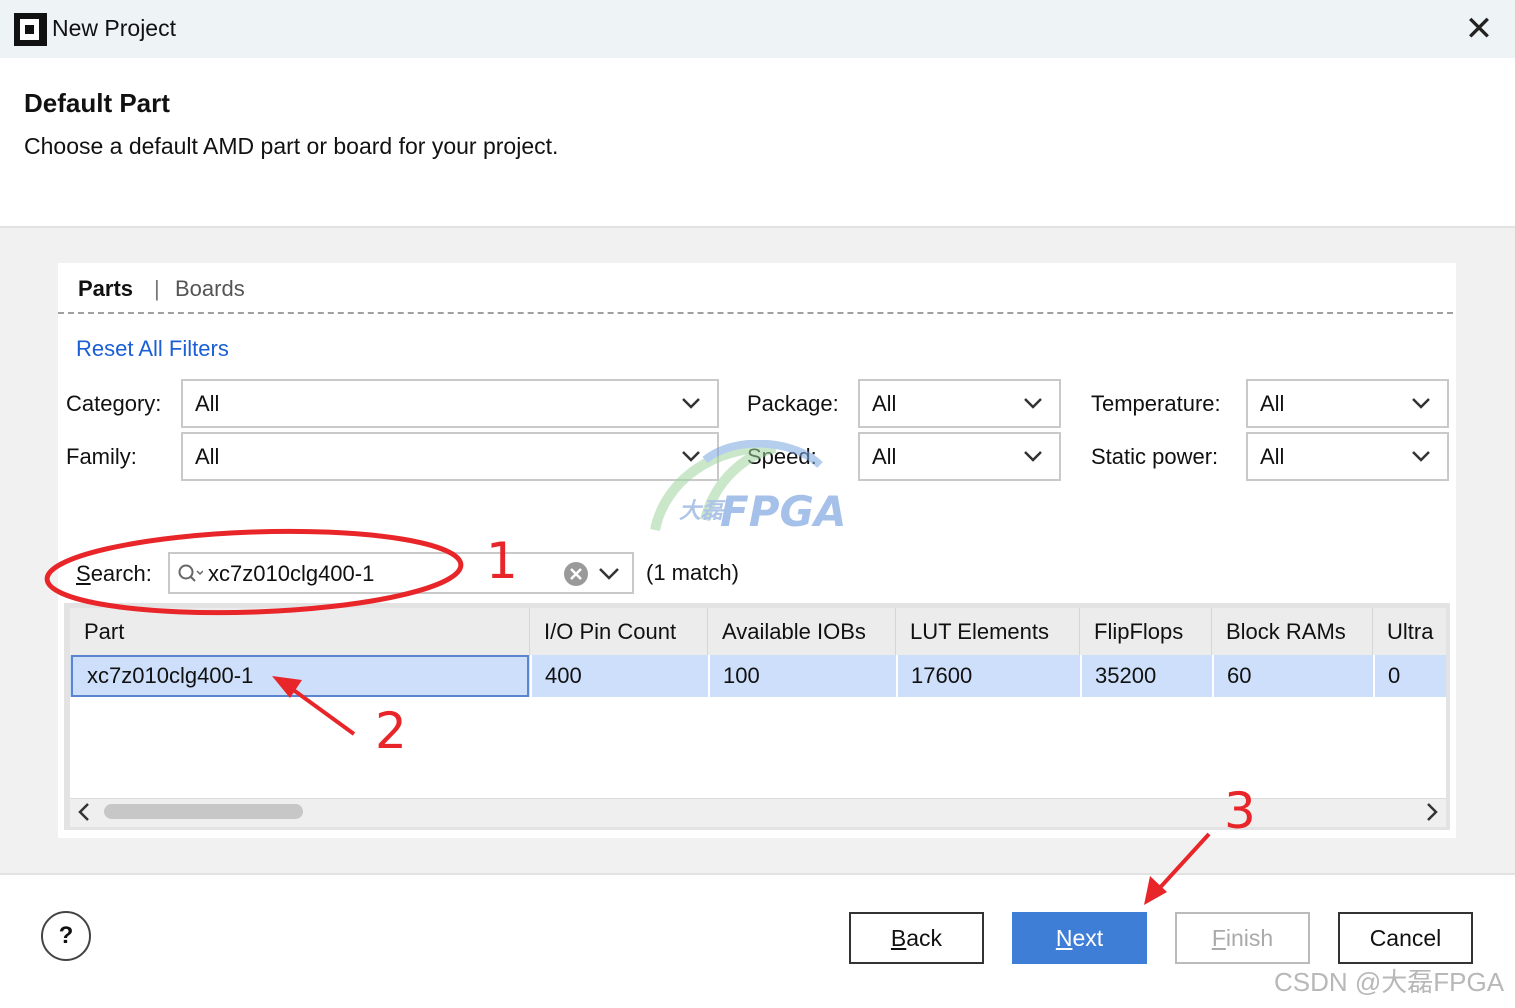 This screenshot has height=1008, width=1515. Describe the element at coordinates (619, 676) in the screenshot. I see `table-cell: 400` at that location.